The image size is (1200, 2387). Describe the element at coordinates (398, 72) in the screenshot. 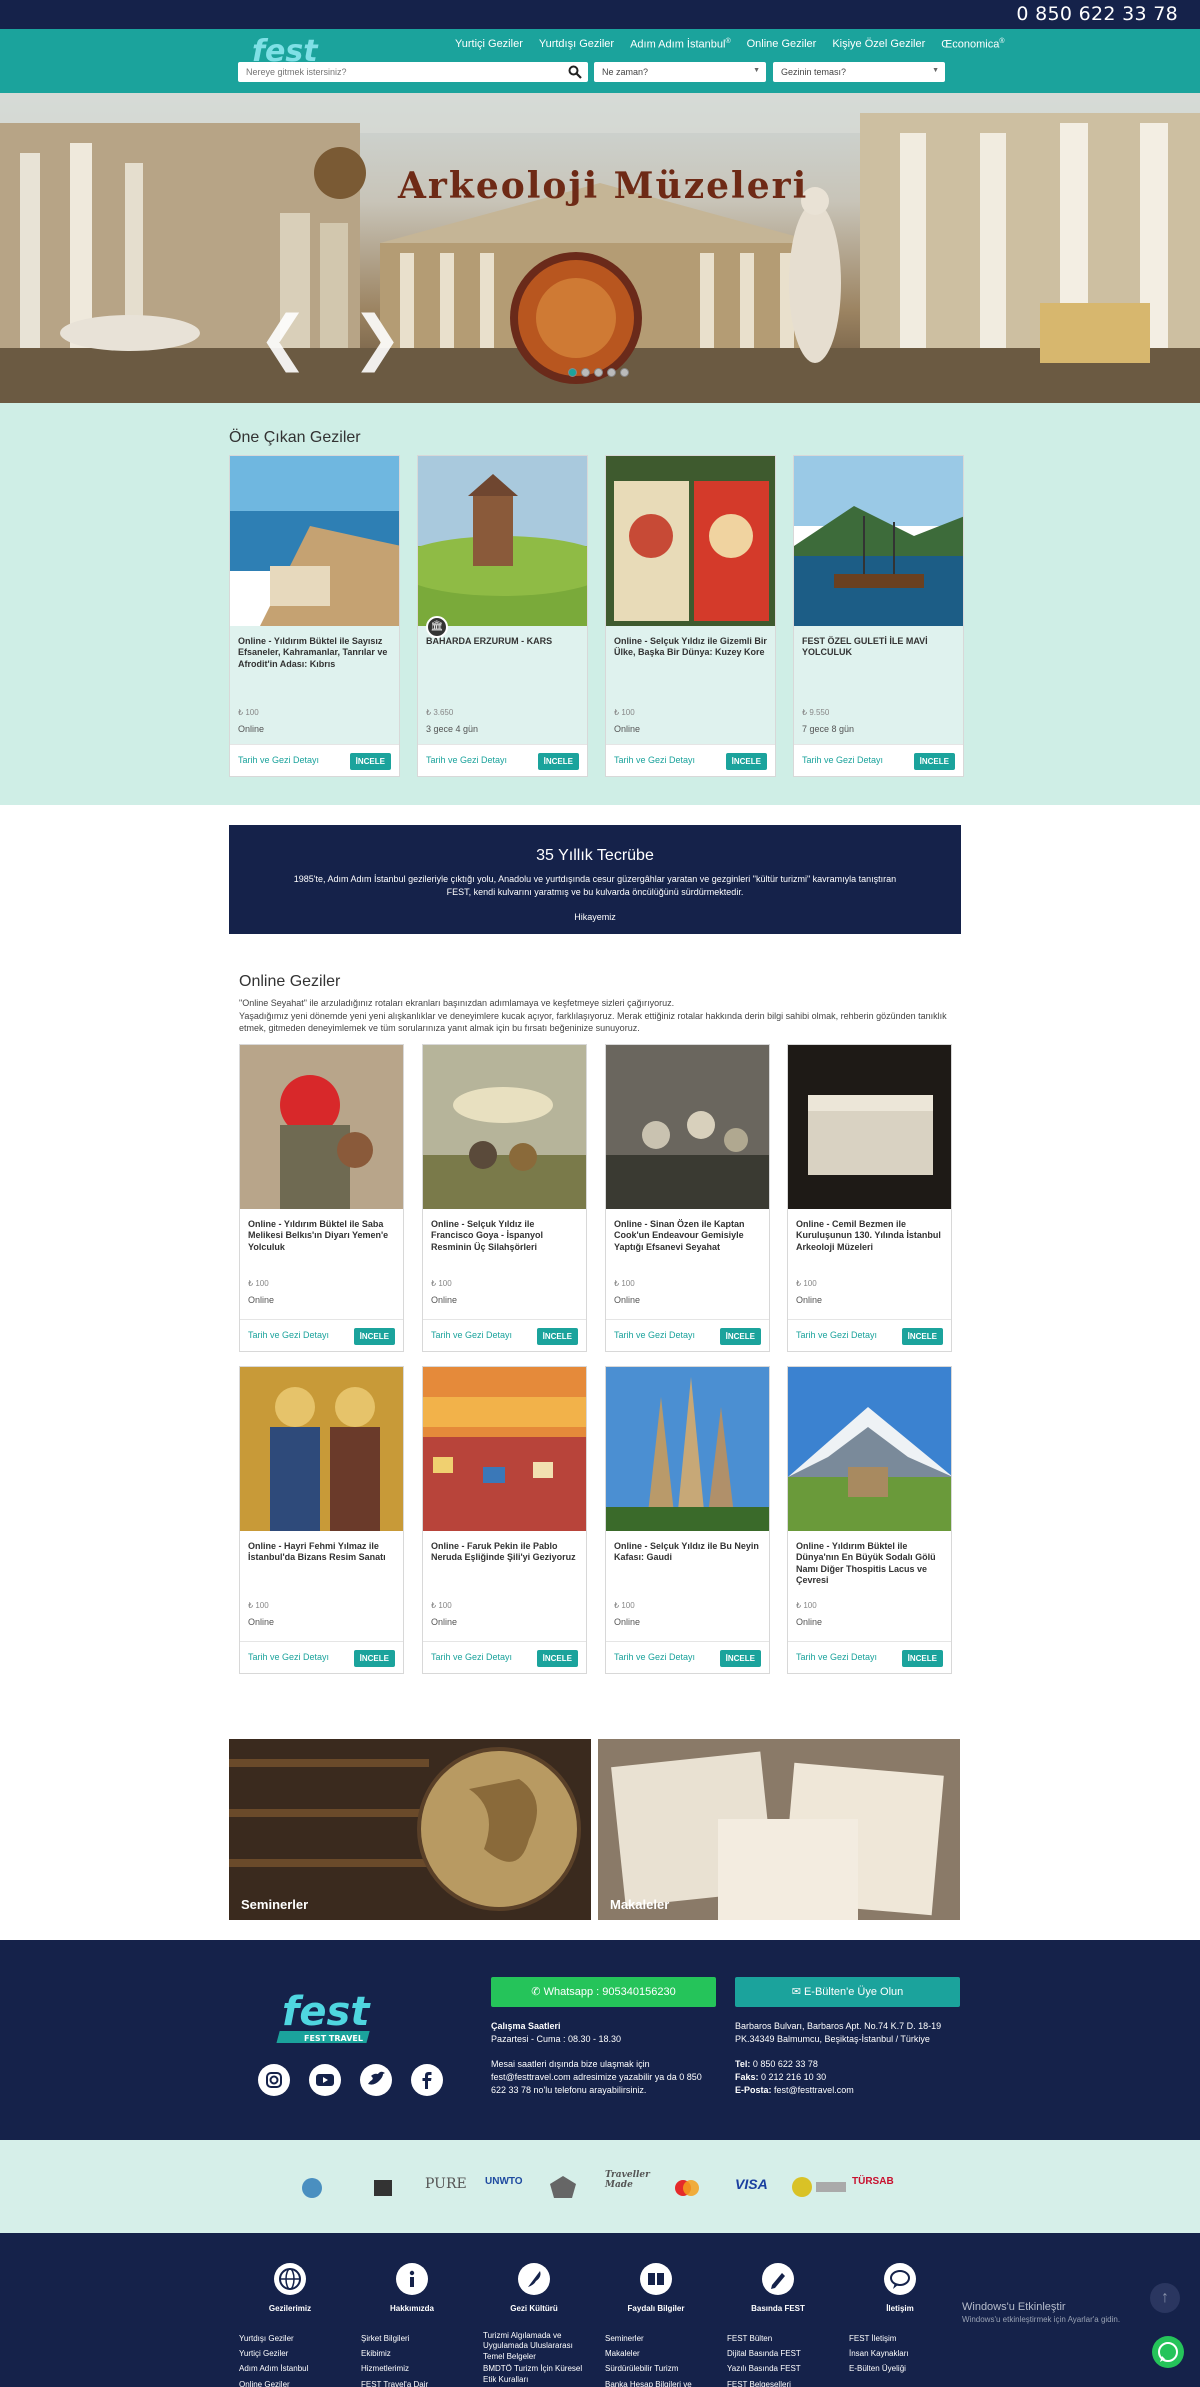

I see `search-input` at that location.